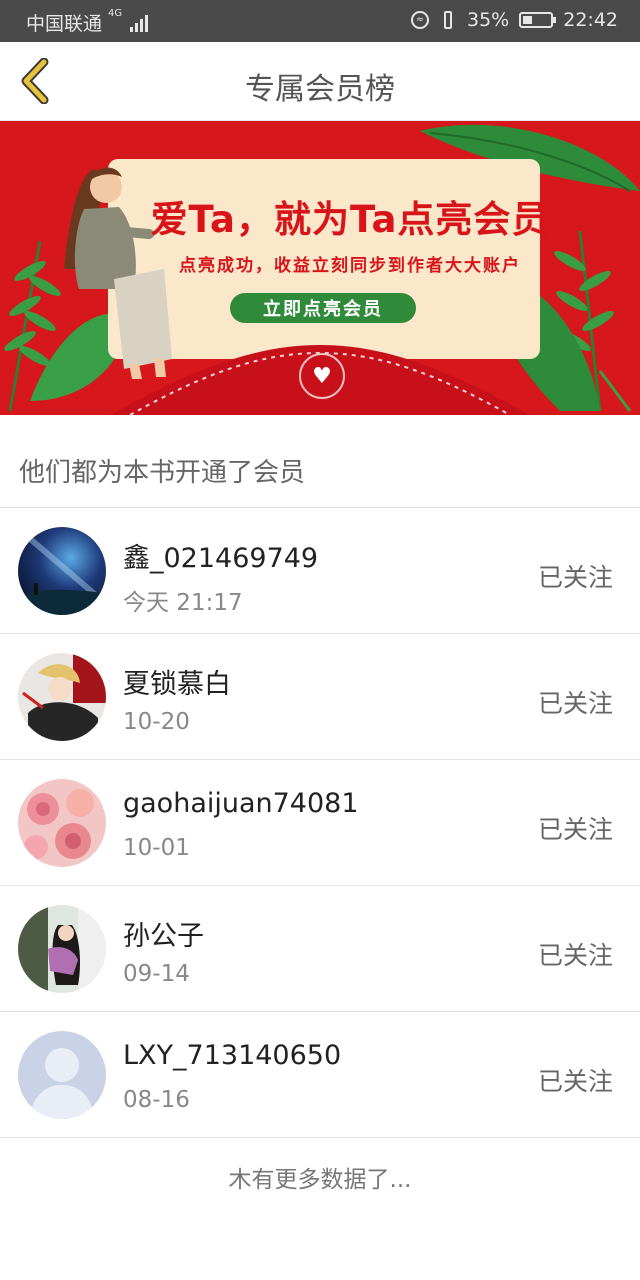 Image resolution: width=640 pixels, height=1280 pixels. What do you see at coordinates (322, 376) in the screenshot?
I see `heart-seal-icon: ♥` at bounding box center [322, 376].